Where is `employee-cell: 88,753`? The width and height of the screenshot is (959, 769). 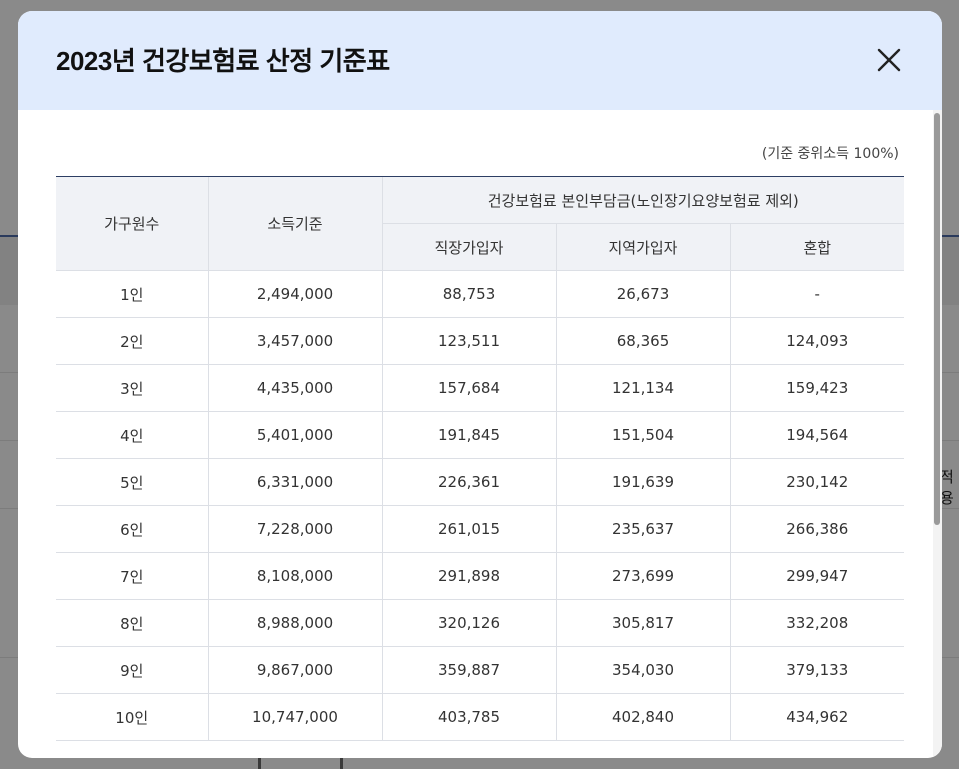
employee-cell: 88,753 is located at coordinates (468, 294).